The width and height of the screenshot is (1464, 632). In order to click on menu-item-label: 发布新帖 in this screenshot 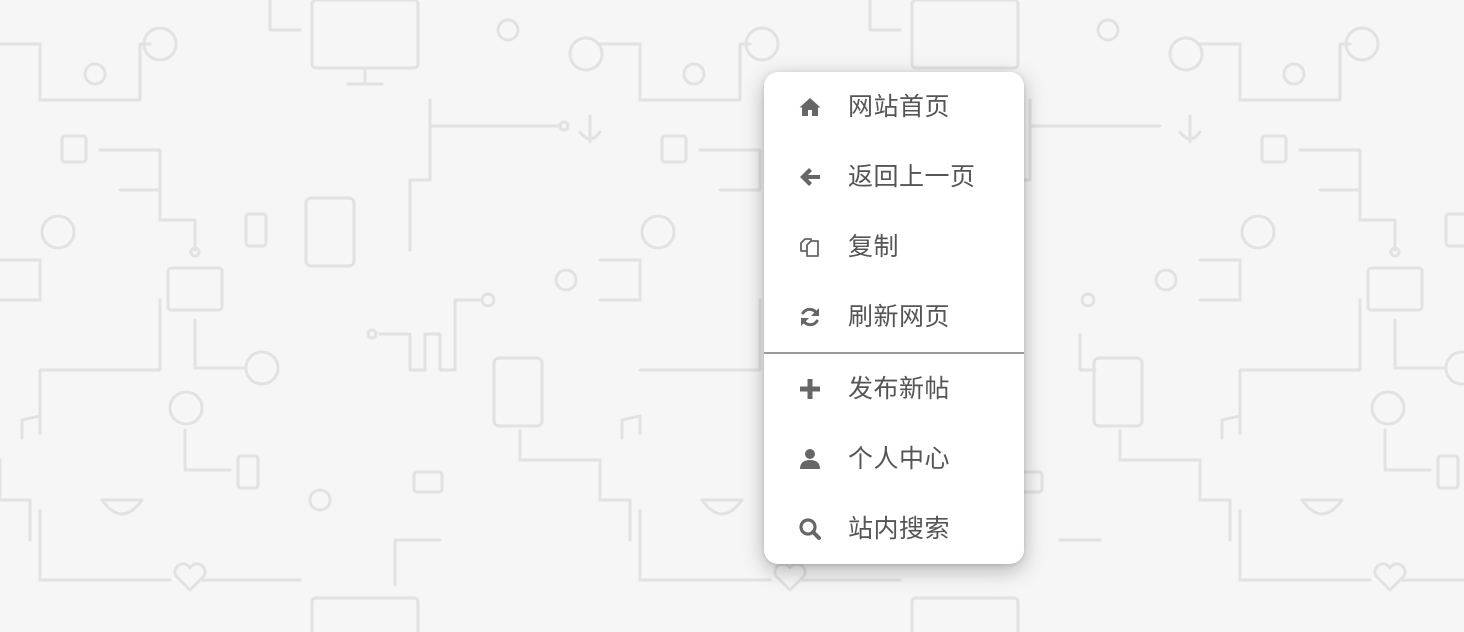, I will do `click(899, 388)`.